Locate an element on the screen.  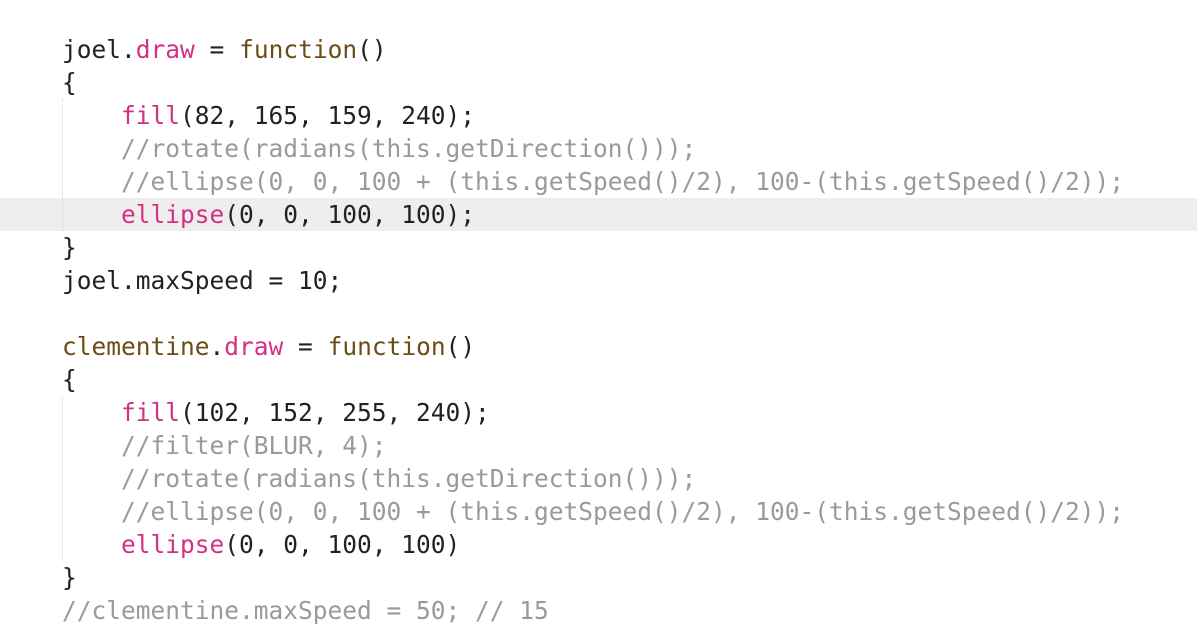
code-line: ellipse(0, 0, 100, 100) is located at coordinates (598, 544).